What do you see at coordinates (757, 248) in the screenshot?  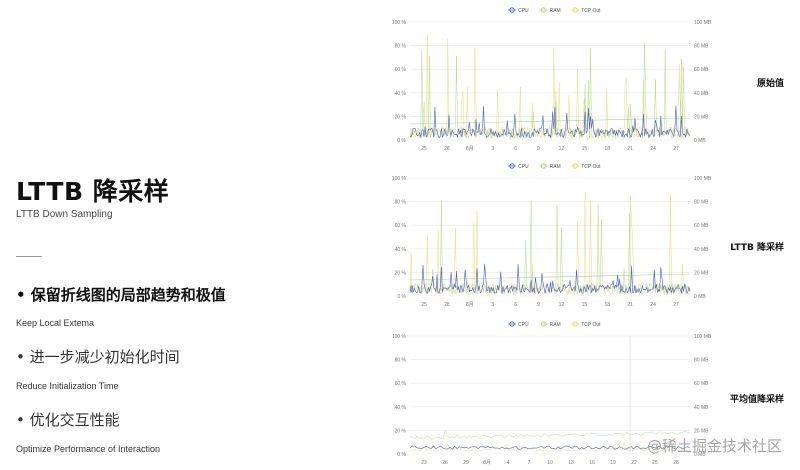 I see `chart-label-lttb: LTTB 降采样` at bounding box center [757, 248].